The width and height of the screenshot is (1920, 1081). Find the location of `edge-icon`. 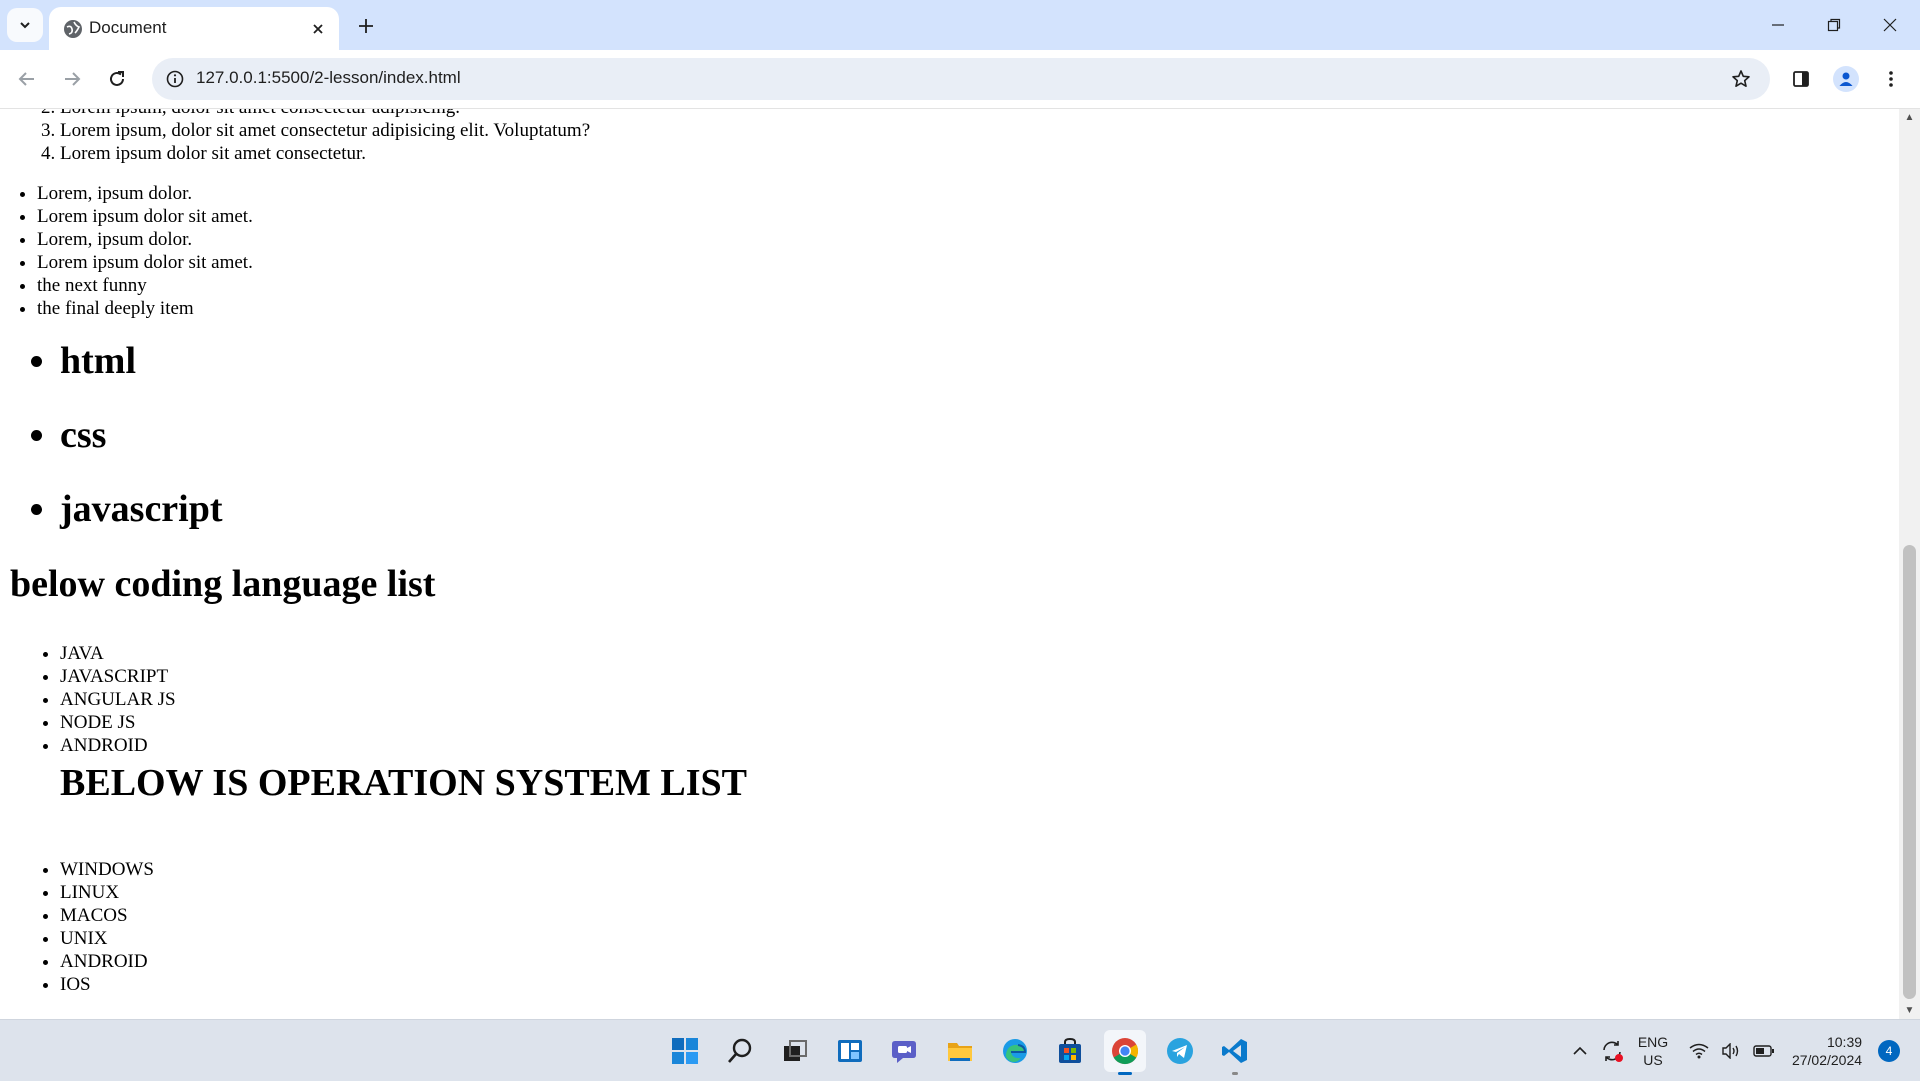

edge-icon is located at coordinates (1015, 1051).